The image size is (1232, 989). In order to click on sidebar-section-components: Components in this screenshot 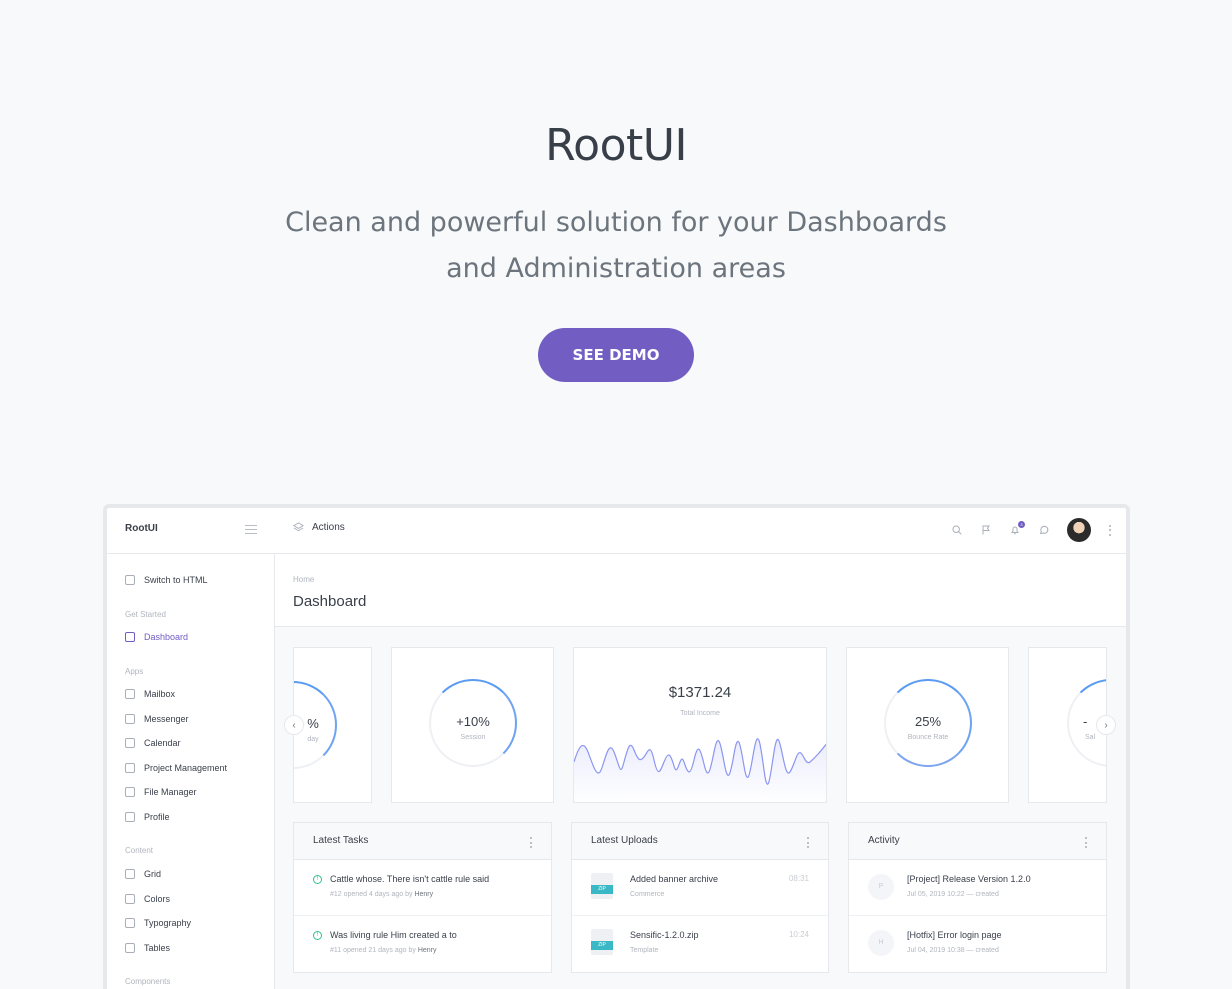, I will do `click(148, 981)`.